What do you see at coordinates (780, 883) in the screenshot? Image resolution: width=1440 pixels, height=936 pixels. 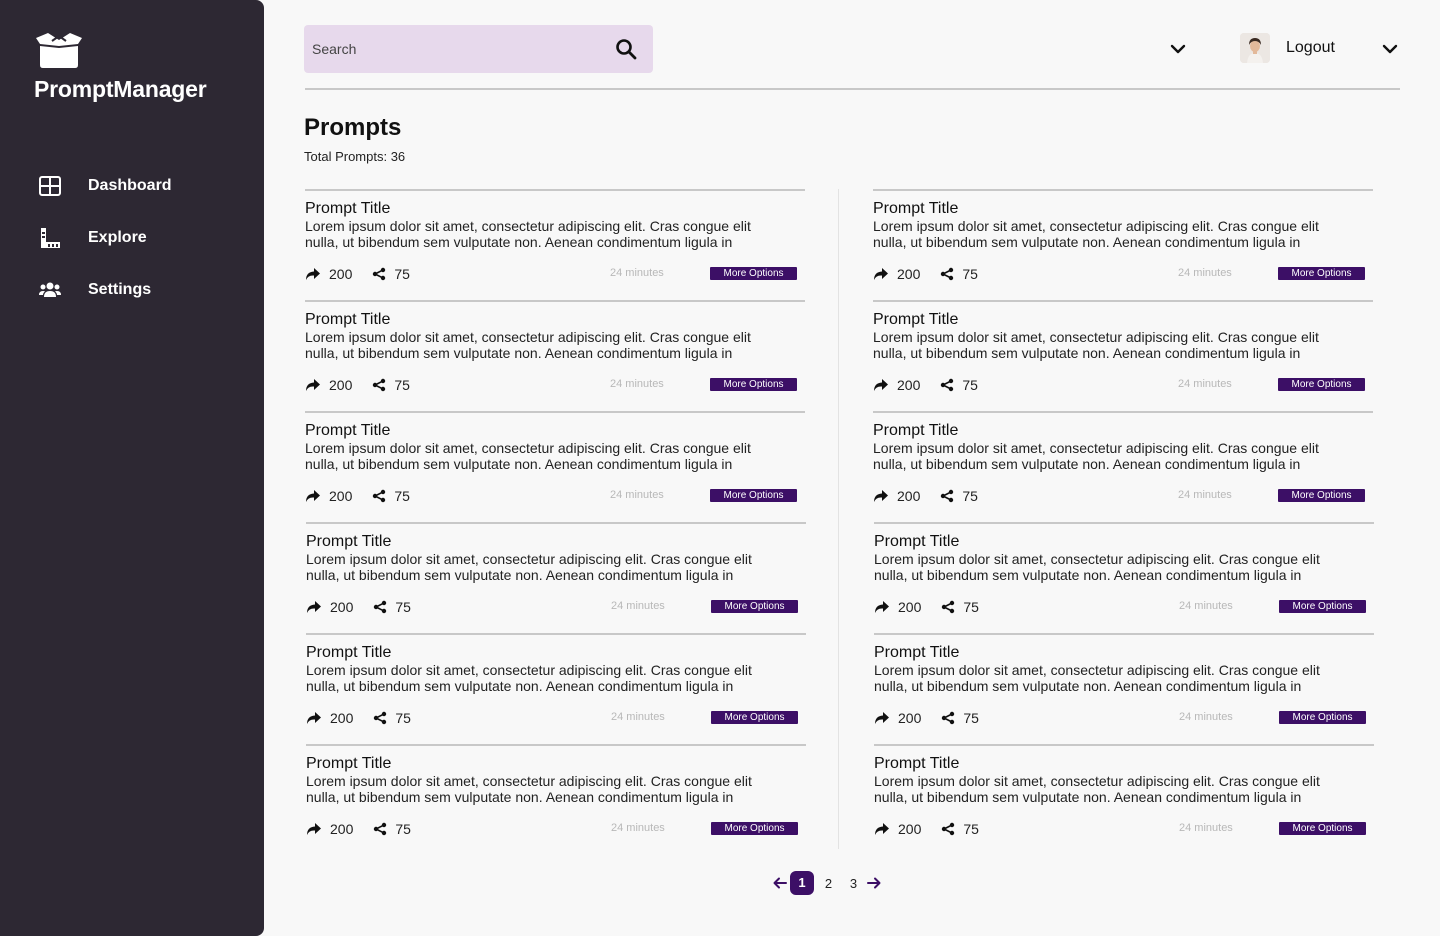 I see `arrow-left-icon` at bounding box center [780, 883].